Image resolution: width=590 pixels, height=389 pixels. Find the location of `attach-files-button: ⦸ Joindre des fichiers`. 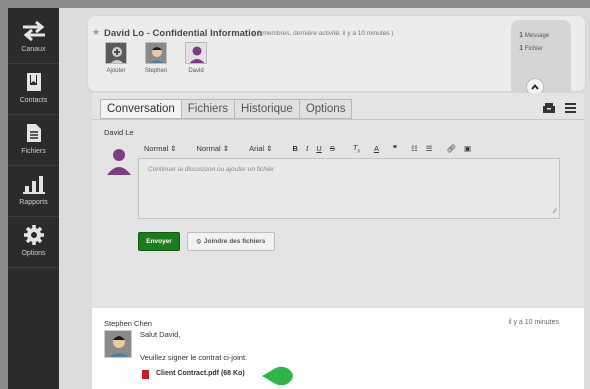

attach-files-button: ⦸ Joindre des fichiers is located at coordinates (231, 241).